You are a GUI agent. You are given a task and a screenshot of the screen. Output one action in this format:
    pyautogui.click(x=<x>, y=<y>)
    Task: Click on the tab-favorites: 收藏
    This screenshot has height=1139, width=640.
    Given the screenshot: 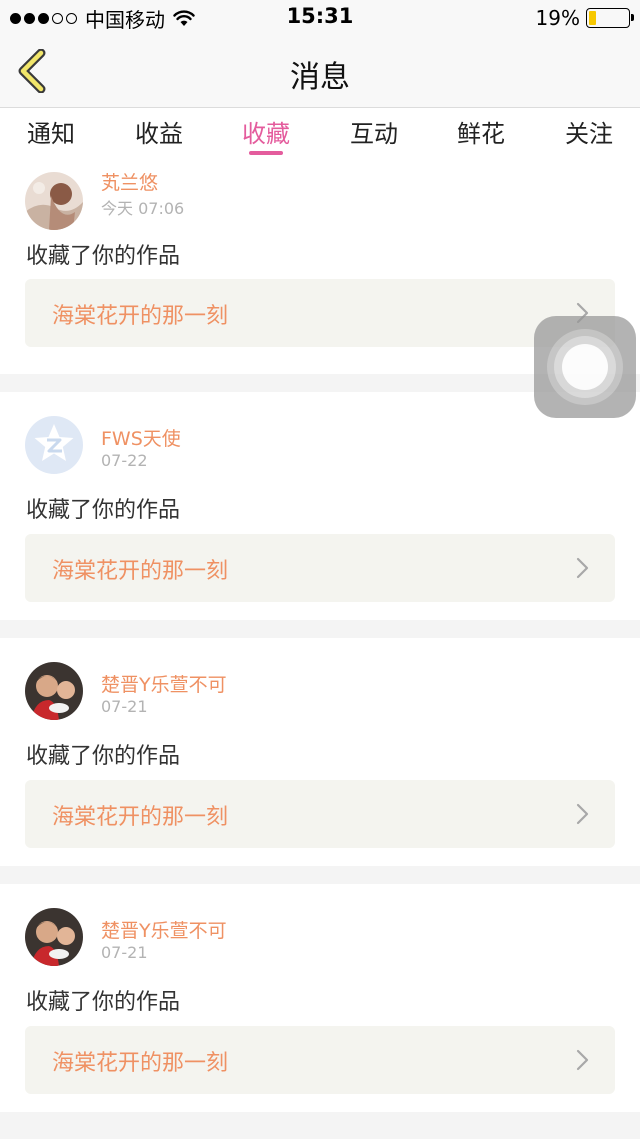 What is the action you would take?
    pyautogui.click(x=266, y=131)
    